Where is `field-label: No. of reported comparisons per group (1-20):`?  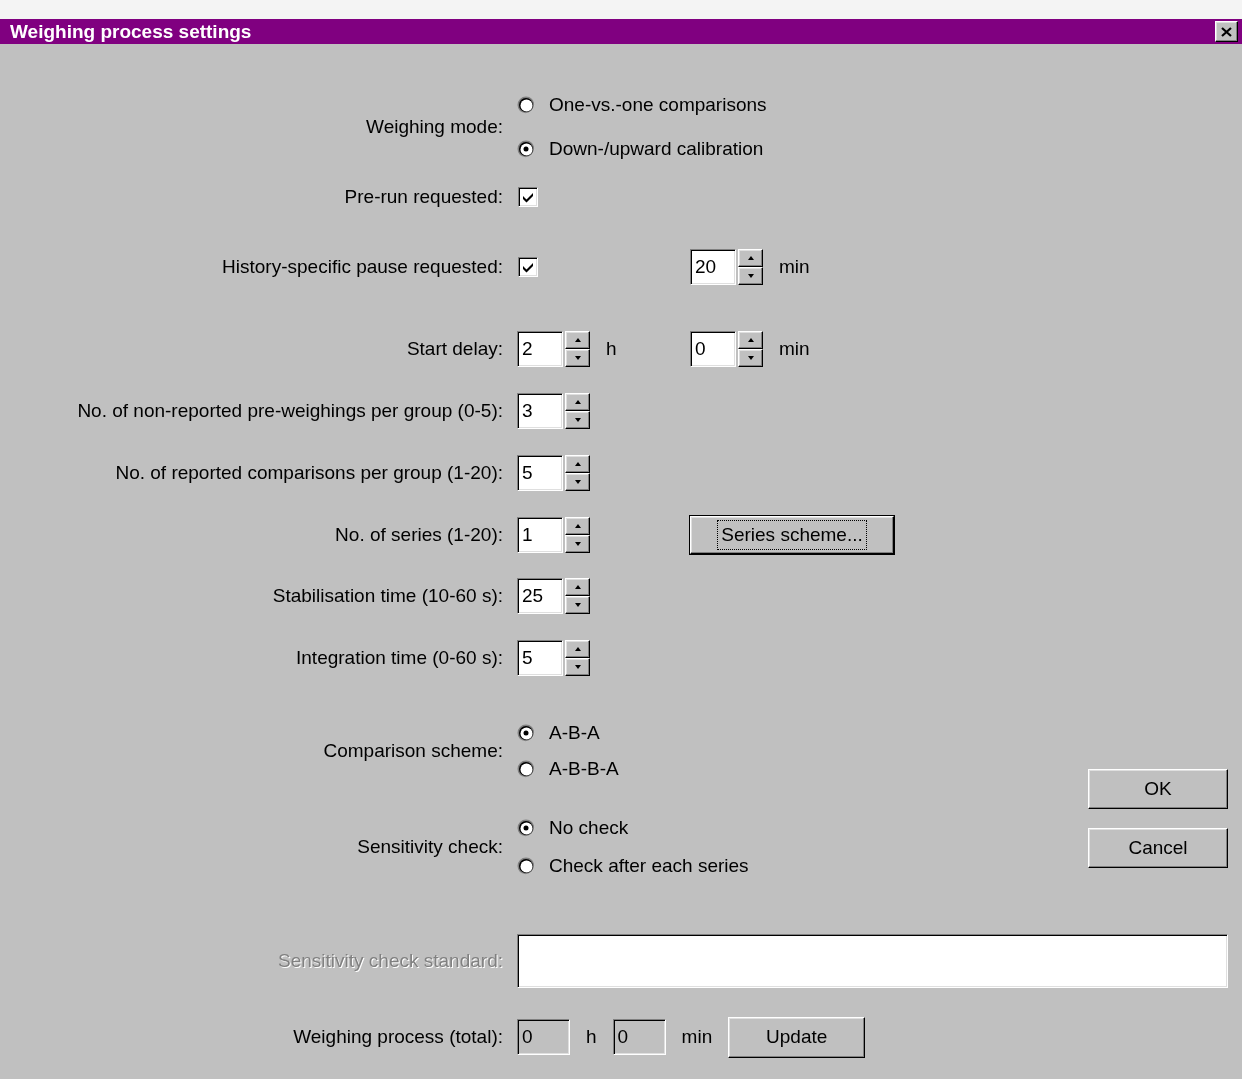 field-label: No. of reported comparisons per group (1-20): is located at coordinates (308, 473).